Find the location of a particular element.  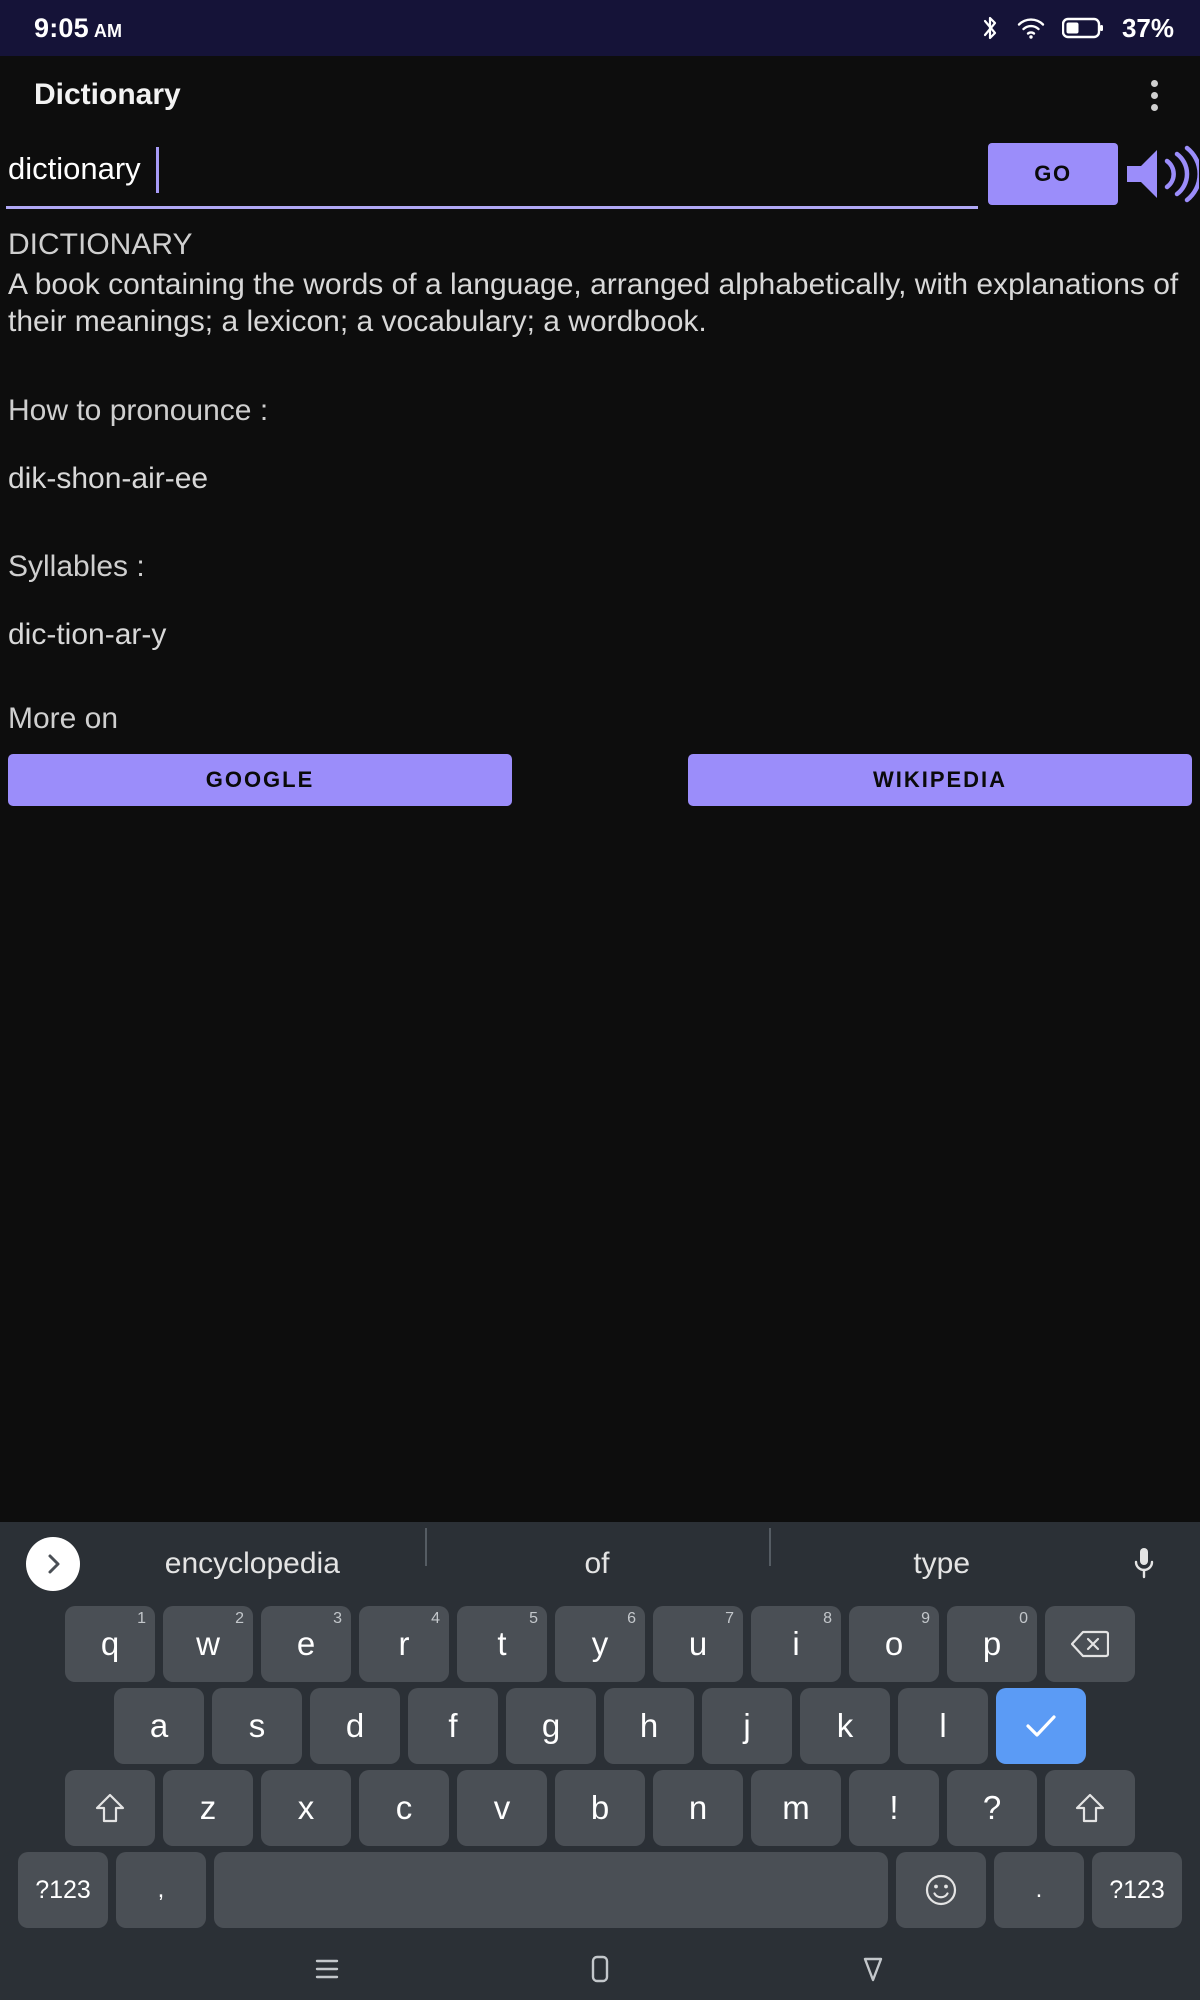

key-c: c is located at coordinates (404, 1808).